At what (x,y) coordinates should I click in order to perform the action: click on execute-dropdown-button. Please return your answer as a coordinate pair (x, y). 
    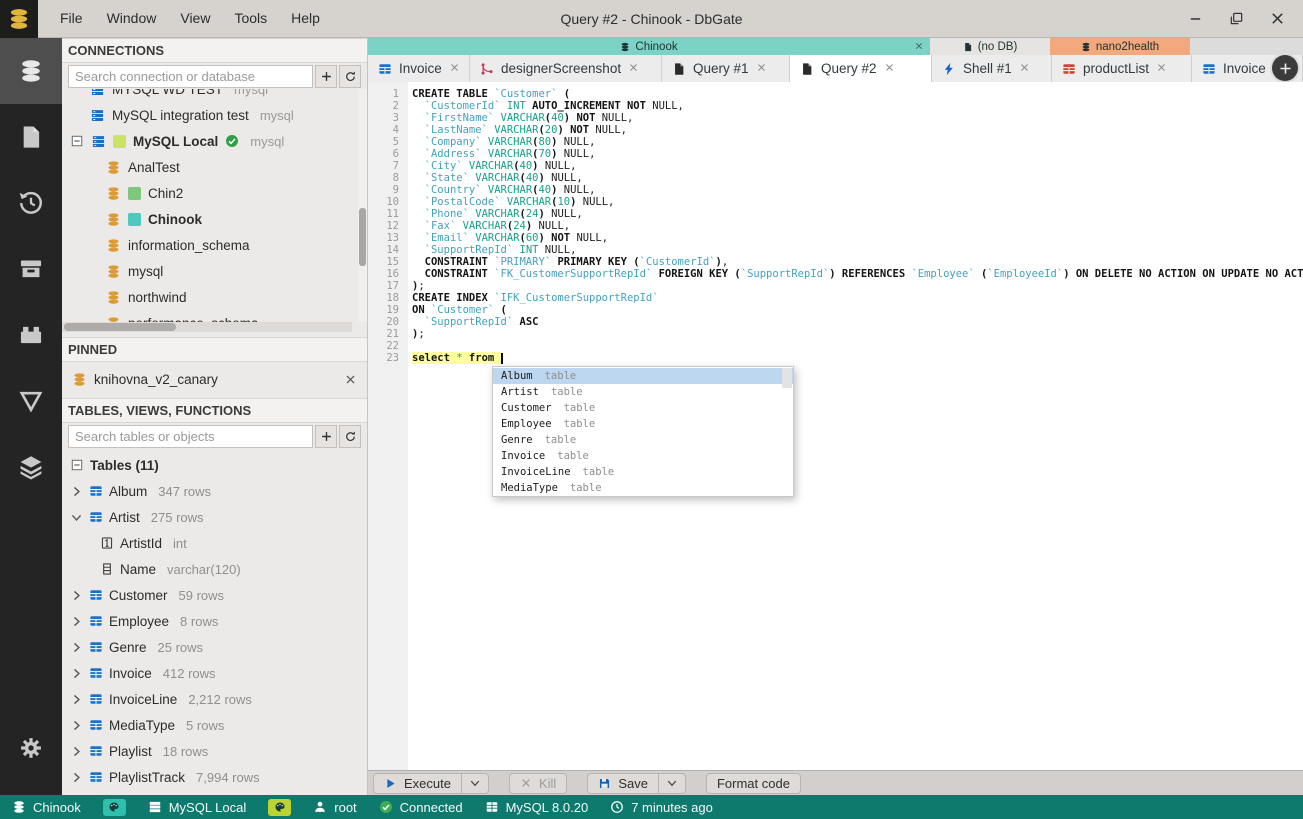
    Looking at the image, I should click on (475, 783).